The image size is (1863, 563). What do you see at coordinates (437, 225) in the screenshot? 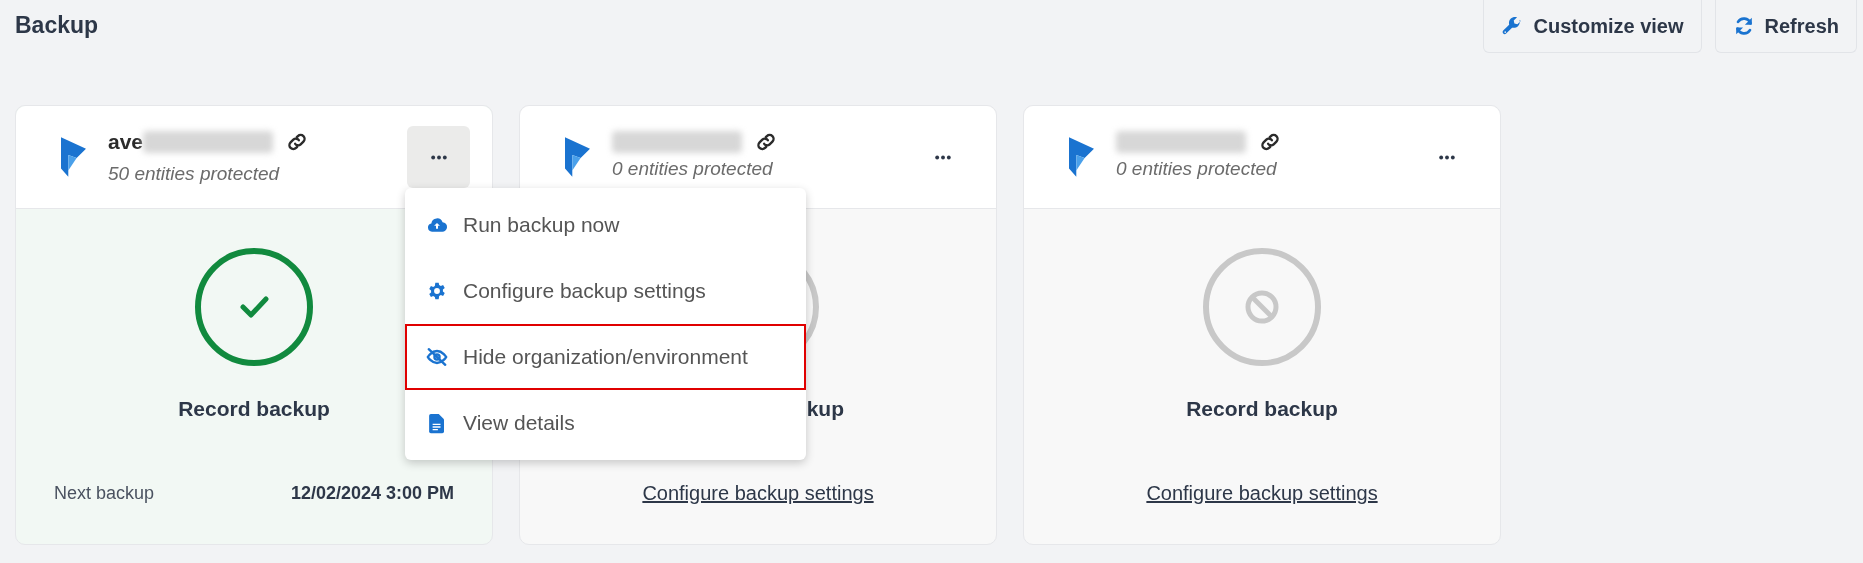
I see `cloud-upload-icon` at bounding box center [437, 225].